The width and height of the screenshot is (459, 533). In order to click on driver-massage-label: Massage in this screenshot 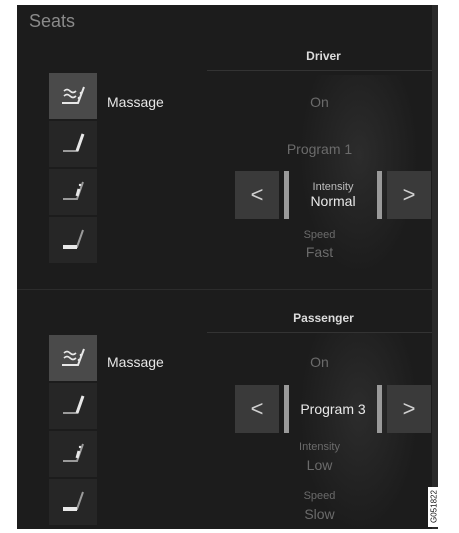, I will do `click(135, 102)`.